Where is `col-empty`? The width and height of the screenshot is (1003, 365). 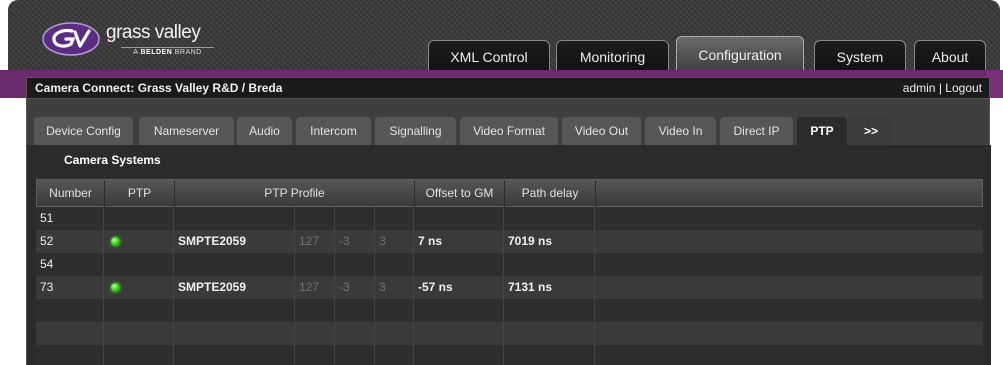 col-empty is located at coordinates (789, 193).